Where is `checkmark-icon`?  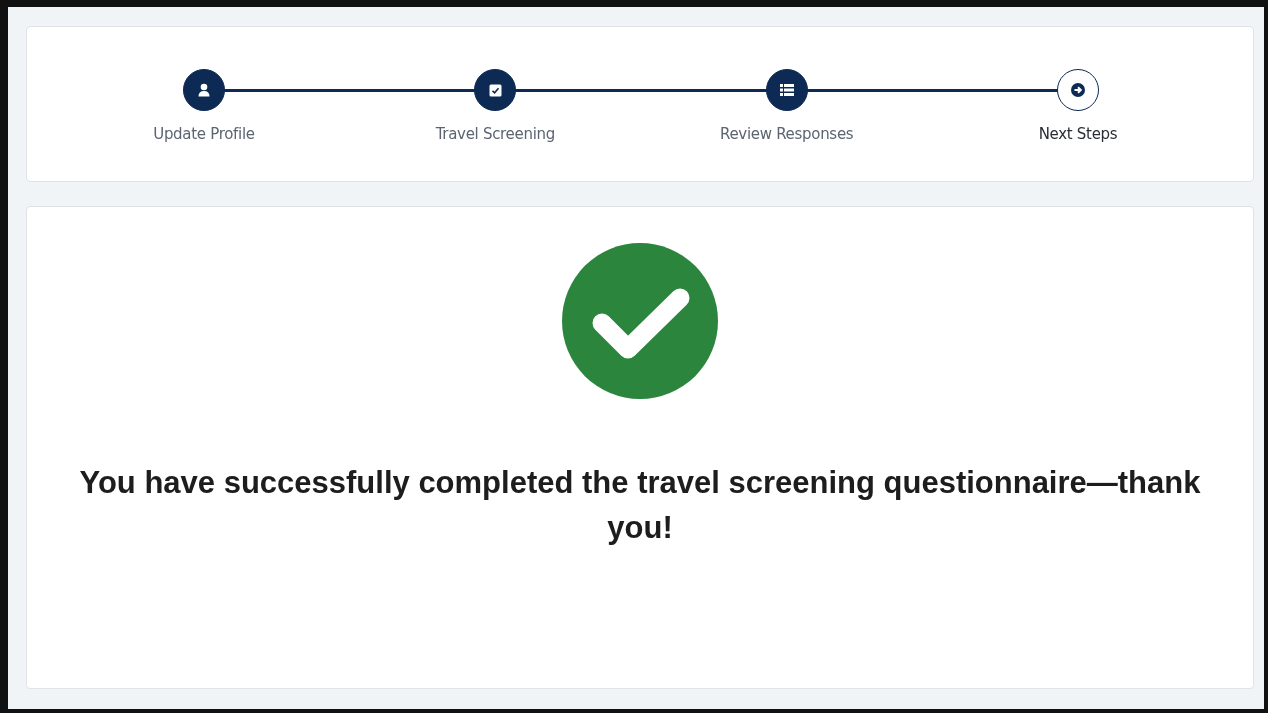 checkmark-icon is located at coordinates (640, 321).